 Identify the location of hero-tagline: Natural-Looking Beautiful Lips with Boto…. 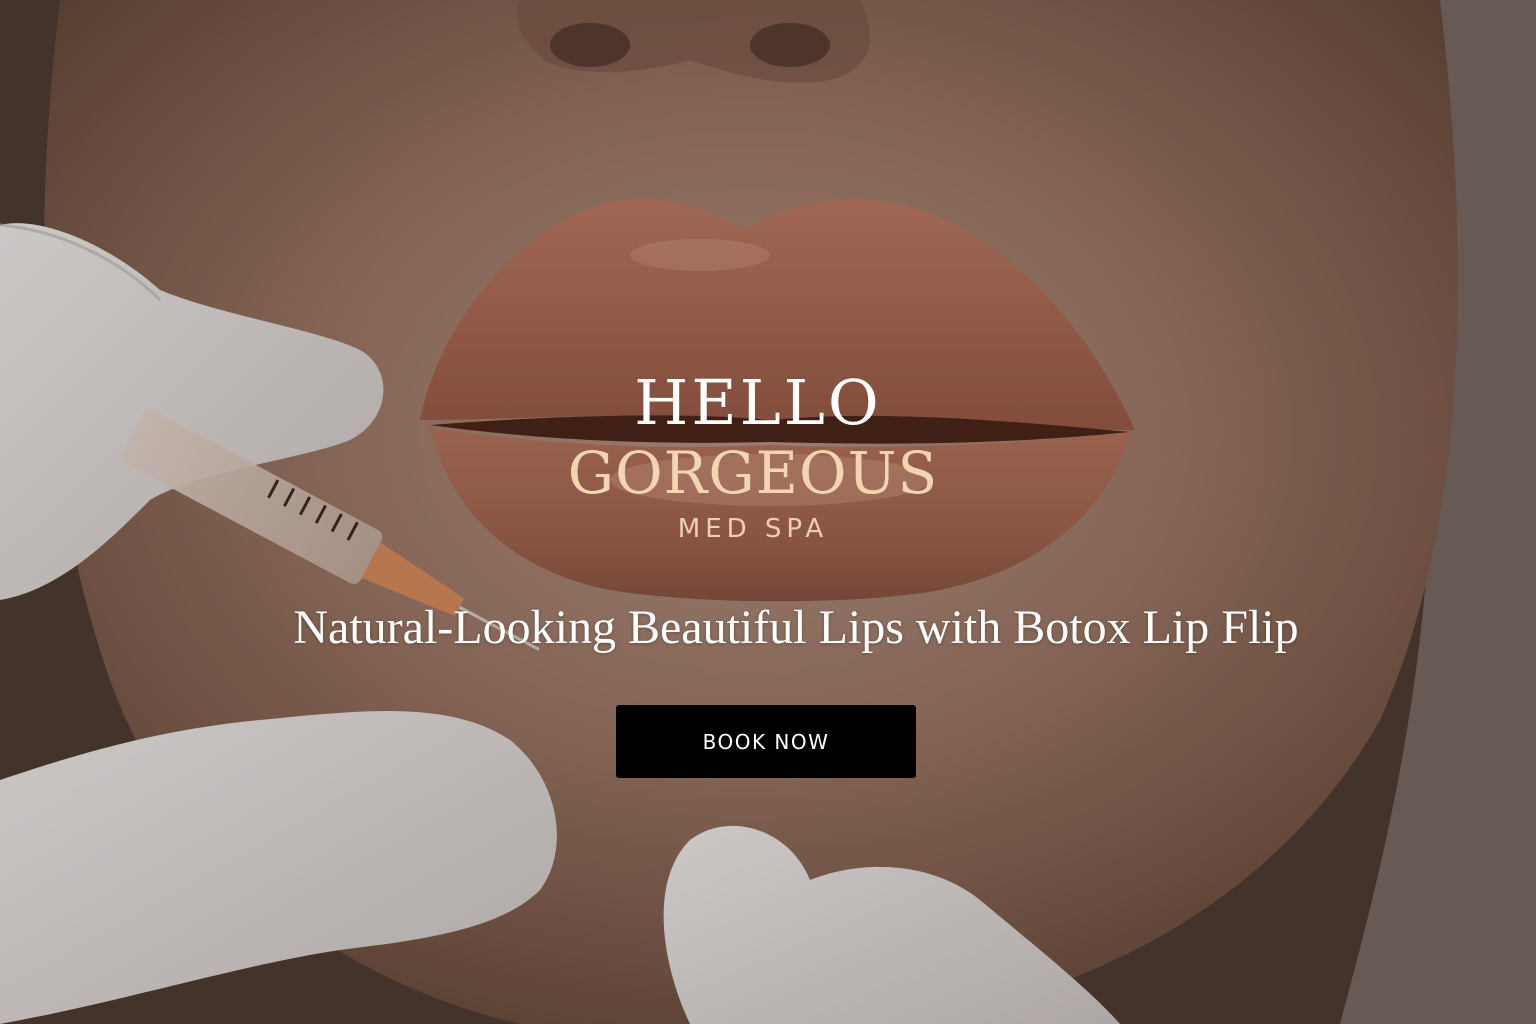
(796, 627).